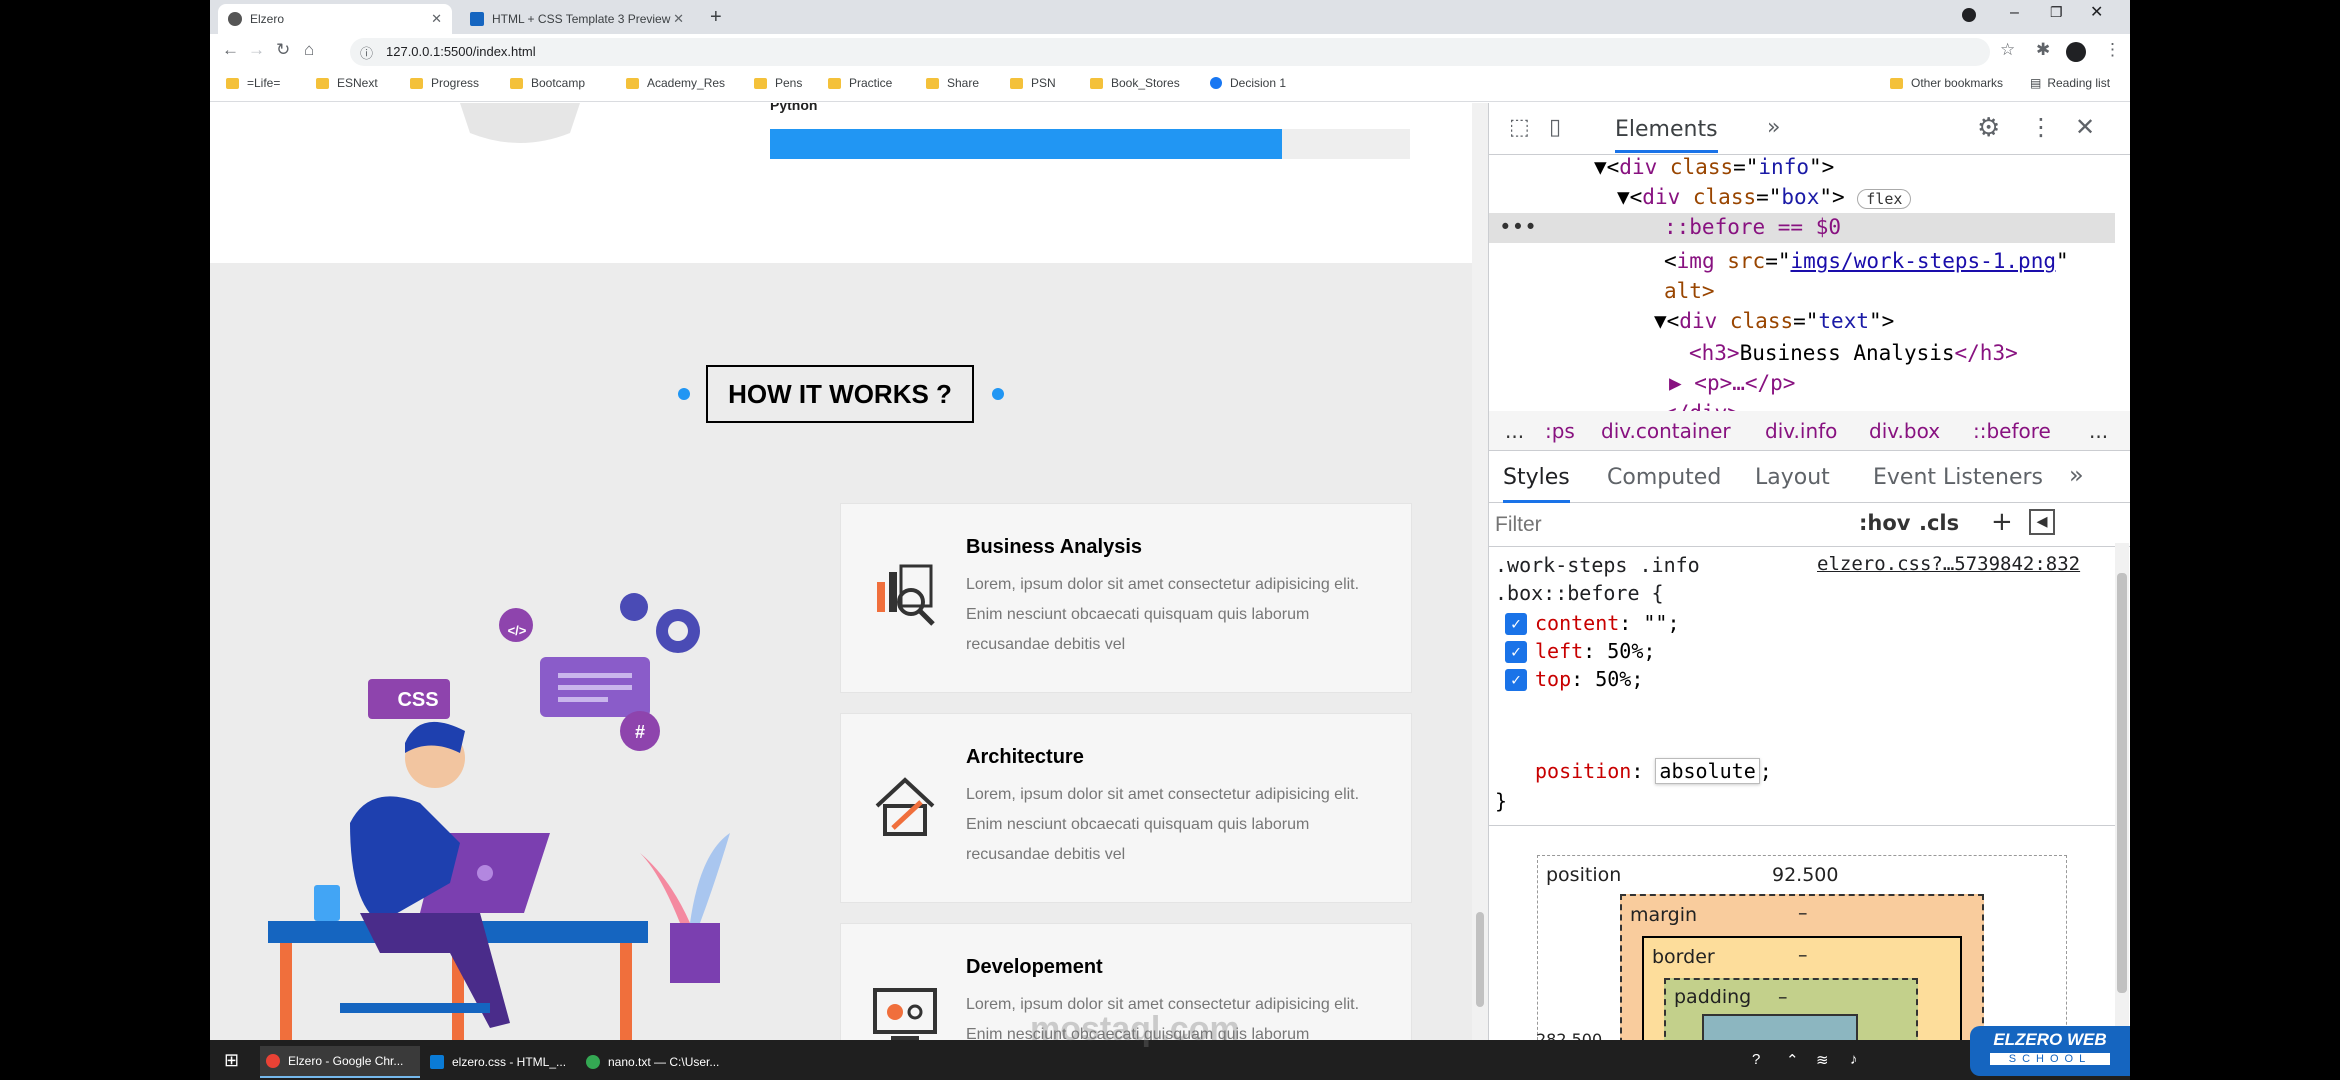  I want to click on tab-elzero: Elzero ✕, so click(335, 19).